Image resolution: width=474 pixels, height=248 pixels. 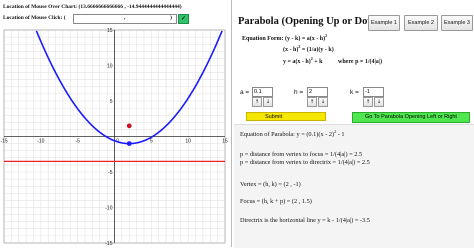 What do you see at coordinates (34, 18) in the screenshot?
I see `mouse-click-label: Location of Mouse Click: (` at bounding box center [34, 18].